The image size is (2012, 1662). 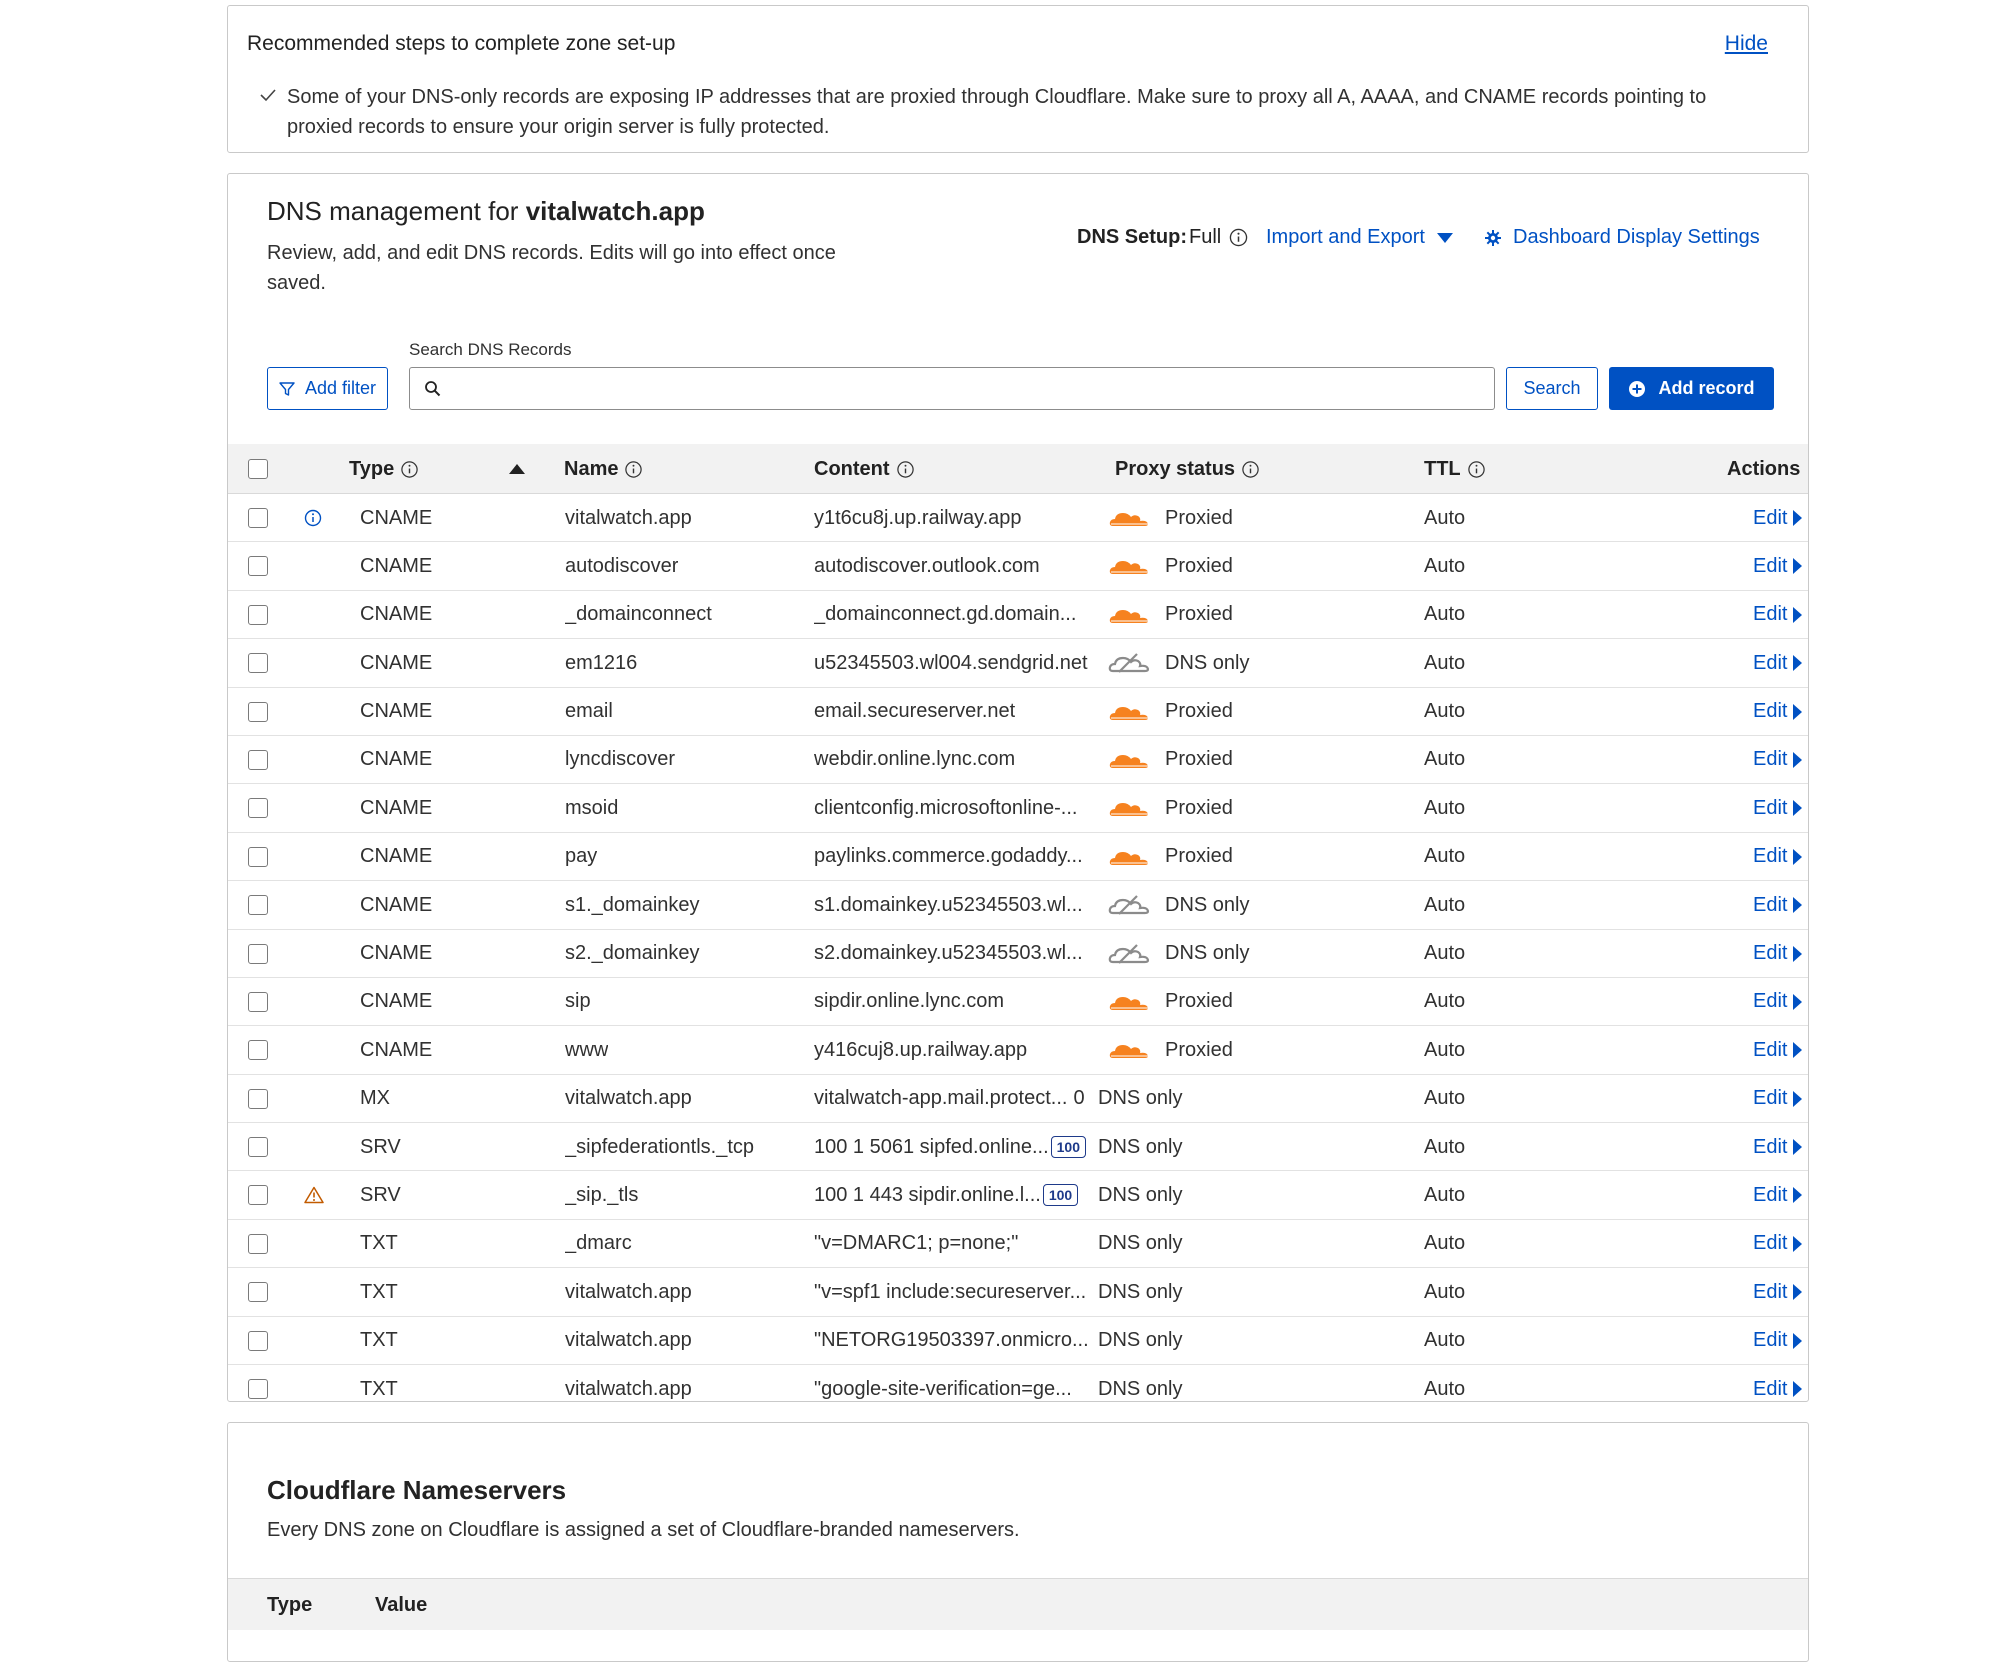 What do you see at coordinates (1691, 388) in the screenshot?
I see `add-record-button: Add record` at bounding box center [1691, 388].